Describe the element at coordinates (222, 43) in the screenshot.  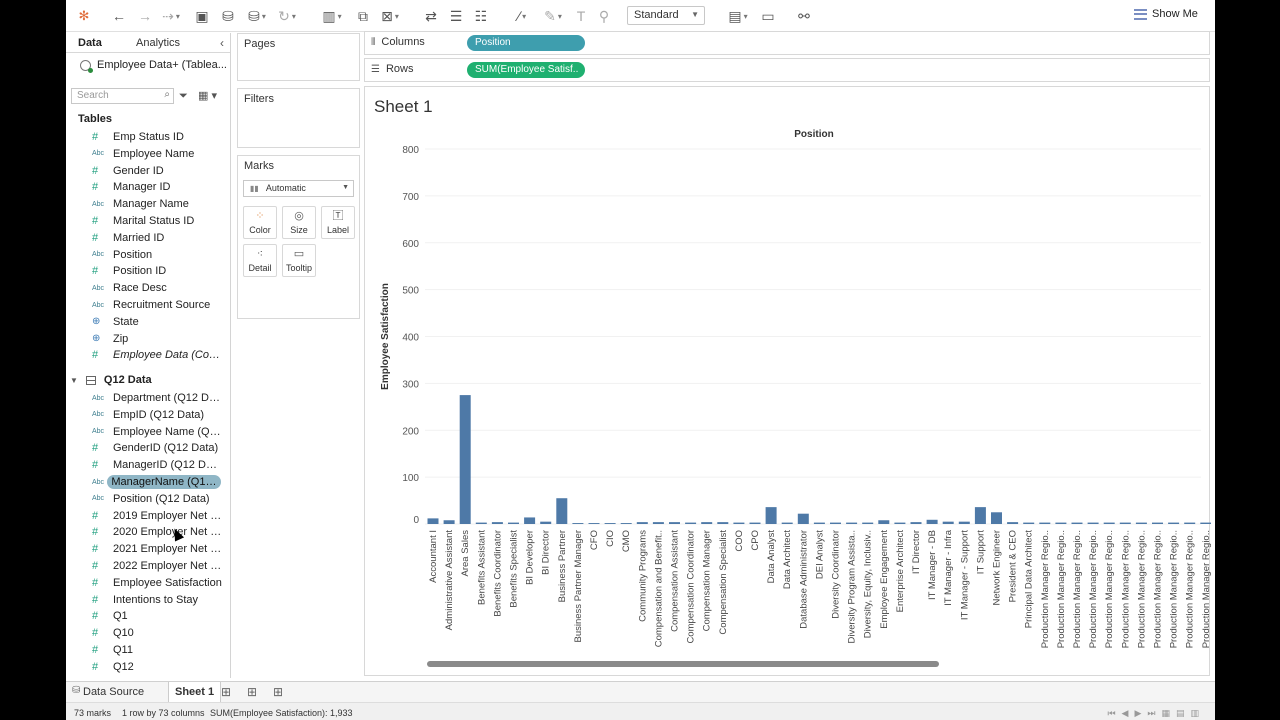
I see `collapse-pane-icon: ‹` at that location.